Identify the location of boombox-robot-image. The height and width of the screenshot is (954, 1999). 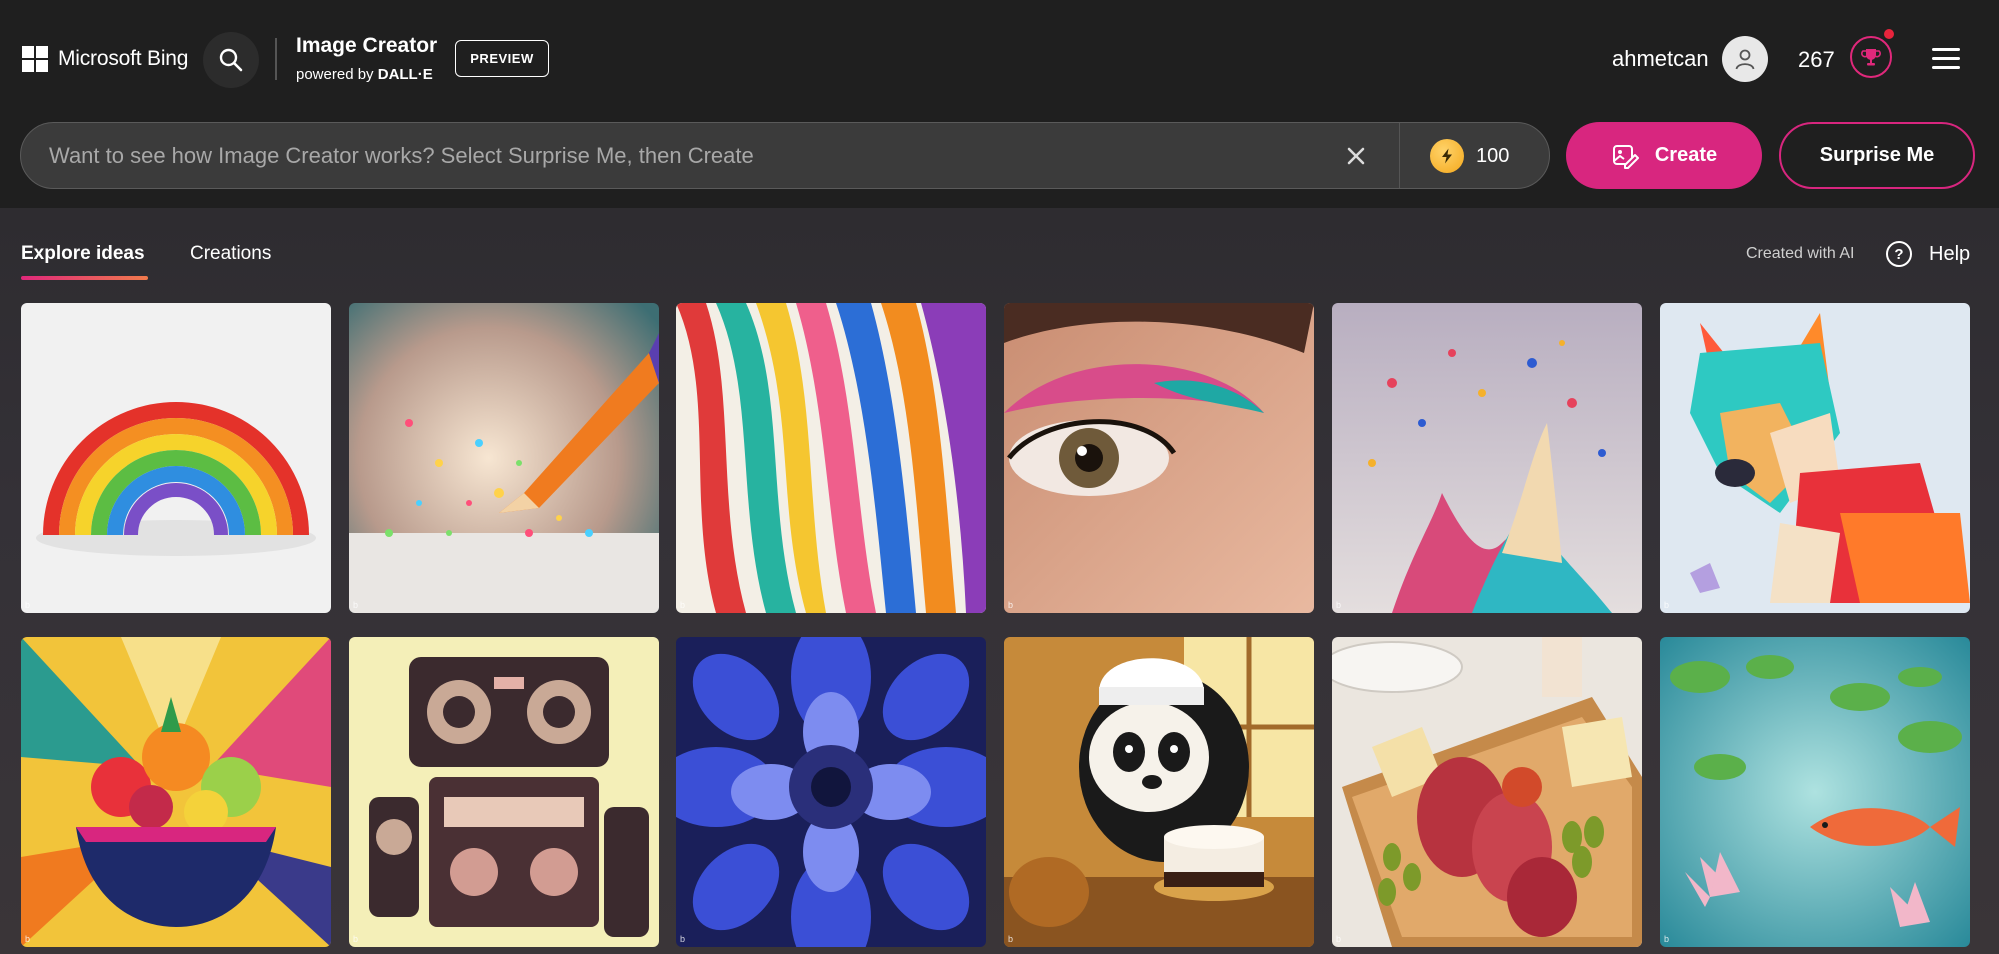
(504, 792).